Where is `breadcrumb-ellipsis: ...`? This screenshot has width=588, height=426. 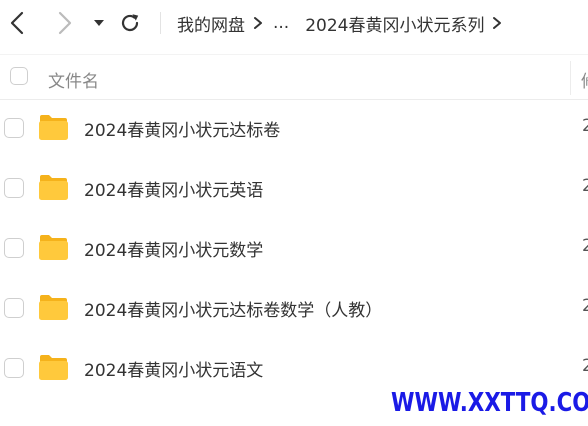
breadcrumb-ellipsis: ... is located at coordinates (282, 23).